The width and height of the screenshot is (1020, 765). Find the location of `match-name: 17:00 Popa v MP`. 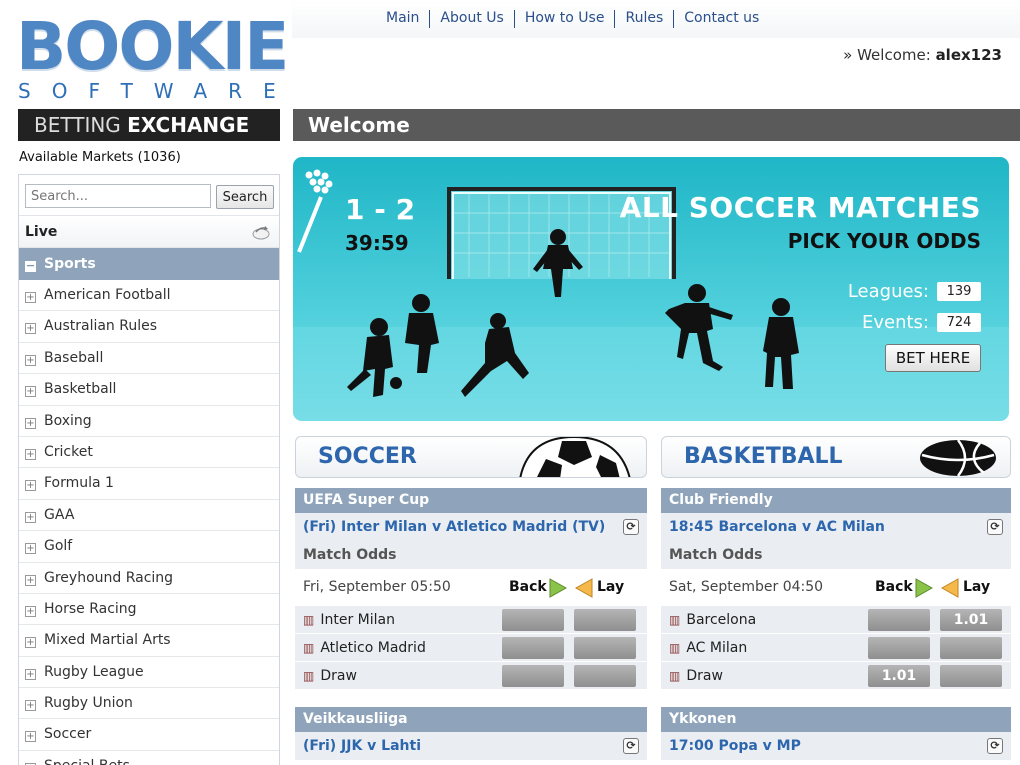

match-name: 17:00 Popa v MP is located at coordinates (735, 746).